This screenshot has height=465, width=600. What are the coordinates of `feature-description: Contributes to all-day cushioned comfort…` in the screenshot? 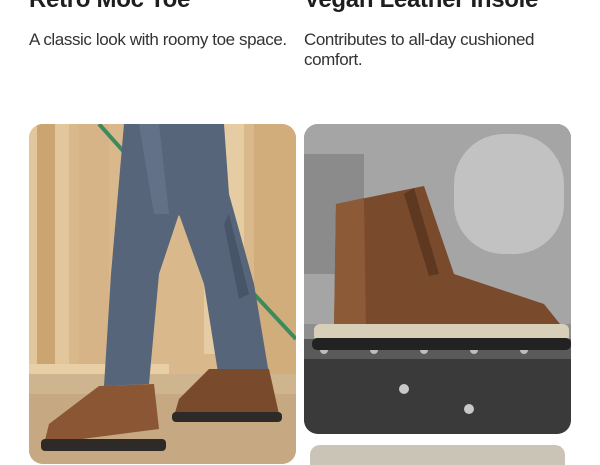 It's located at (419, 49).